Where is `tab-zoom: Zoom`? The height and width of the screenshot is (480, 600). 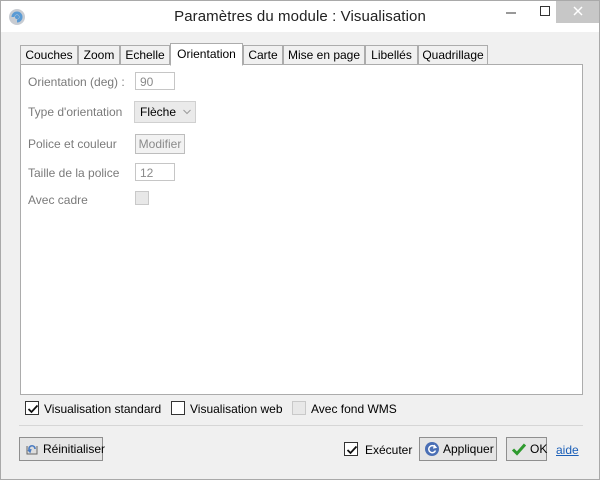
tab-zoom: Zoom is located at coordinates (99, 55).